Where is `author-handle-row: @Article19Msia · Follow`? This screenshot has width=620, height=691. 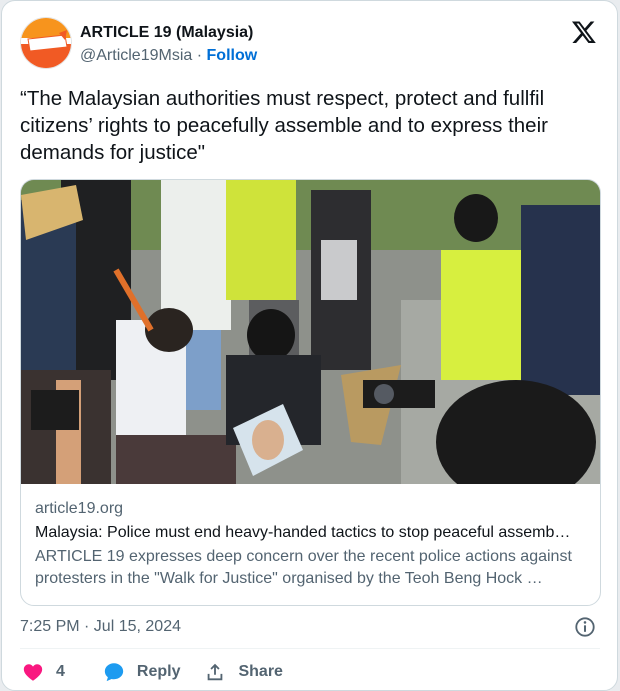
author-handle-row: @Article19Msia · Follow is located at coordinates (168, 56).